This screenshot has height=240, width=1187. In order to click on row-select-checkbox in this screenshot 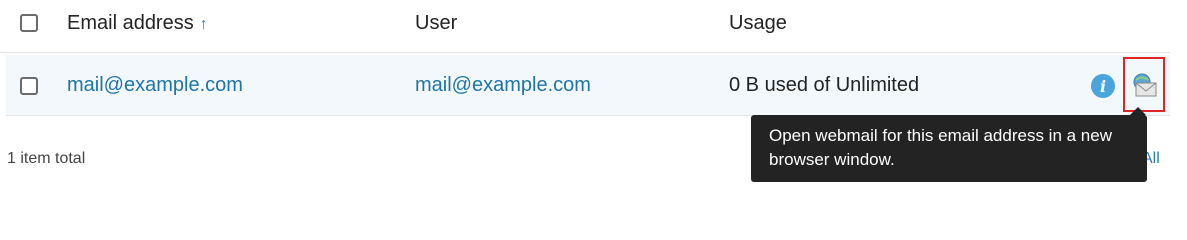, I will do `click(29, 86)`.